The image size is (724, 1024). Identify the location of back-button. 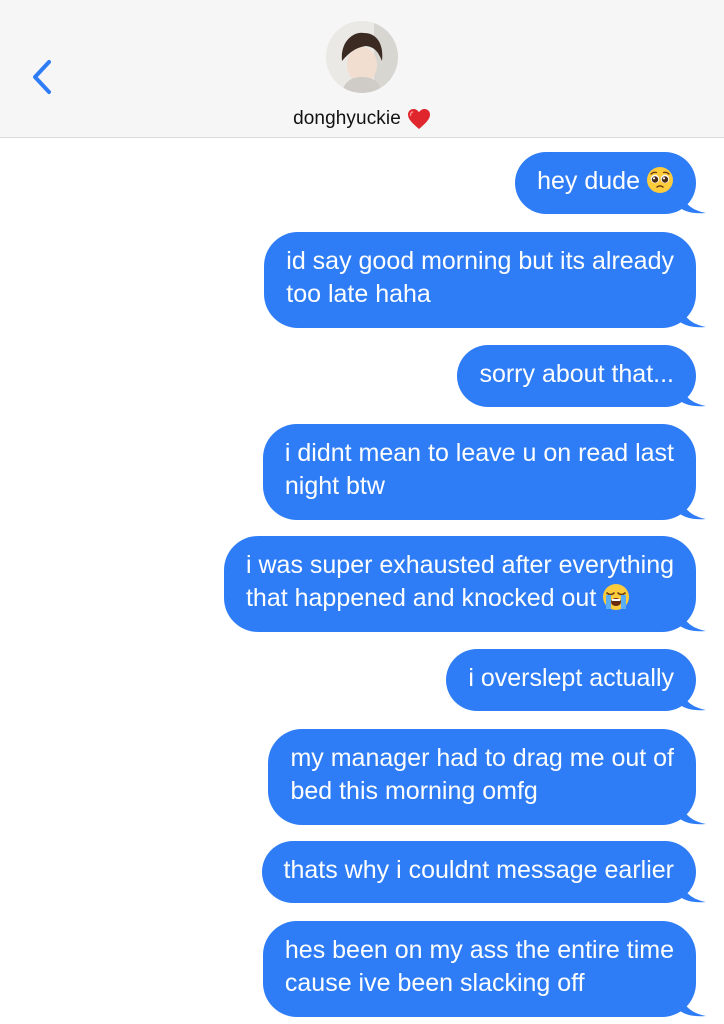
(42, 77).